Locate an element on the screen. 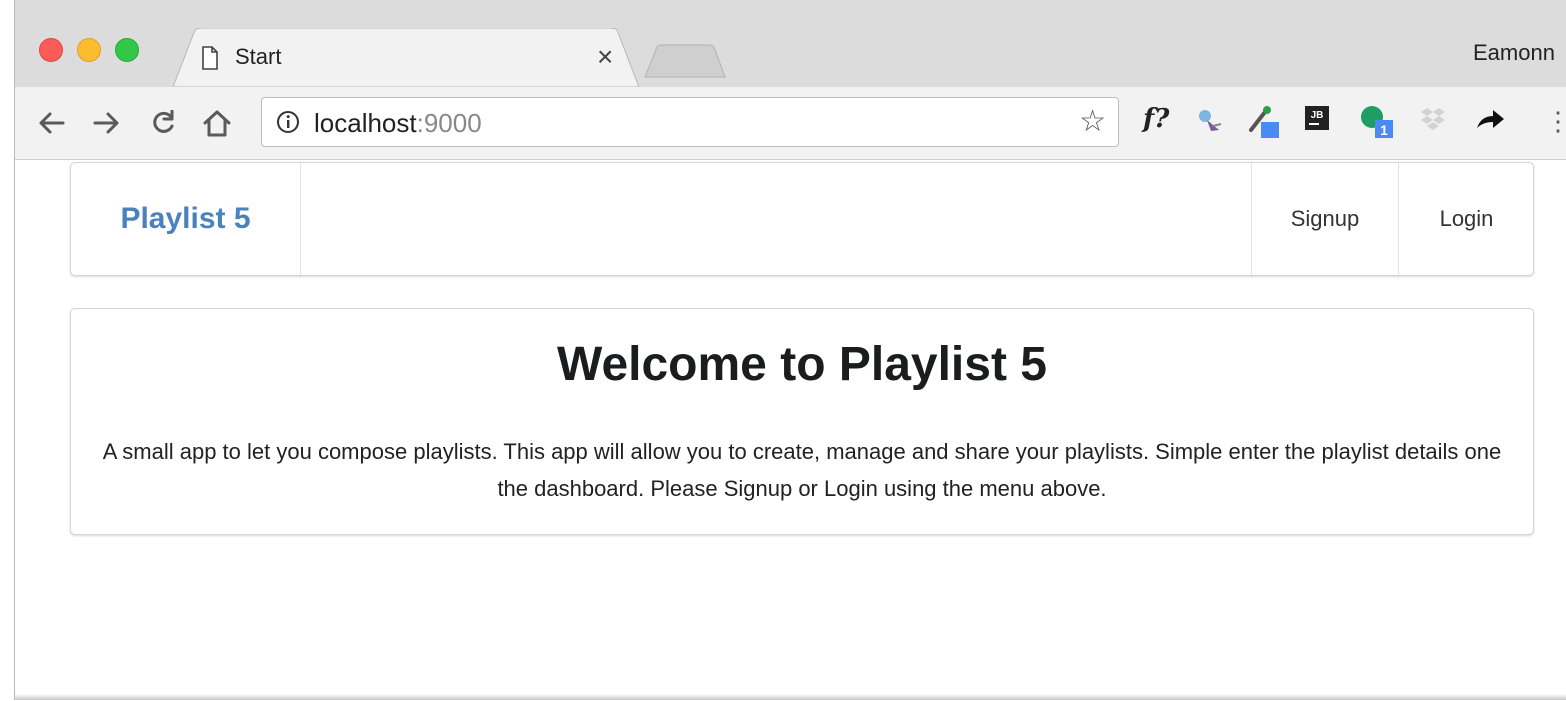 This screenshot has height=701, width=1566. extension-badge: 1 is located at coordinates (1384, 130).